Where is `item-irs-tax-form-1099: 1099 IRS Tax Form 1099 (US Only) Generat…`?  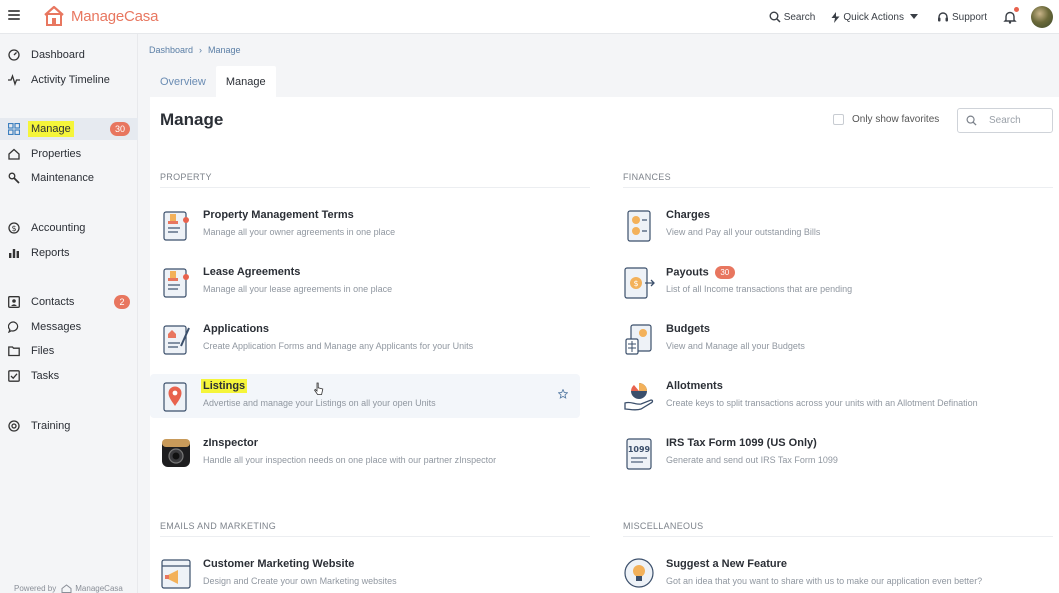
item-irs-tax-form-1099: 1099 IRS Tax Form 1099 (US Only) Generat… is located at coordinates (828, 453).